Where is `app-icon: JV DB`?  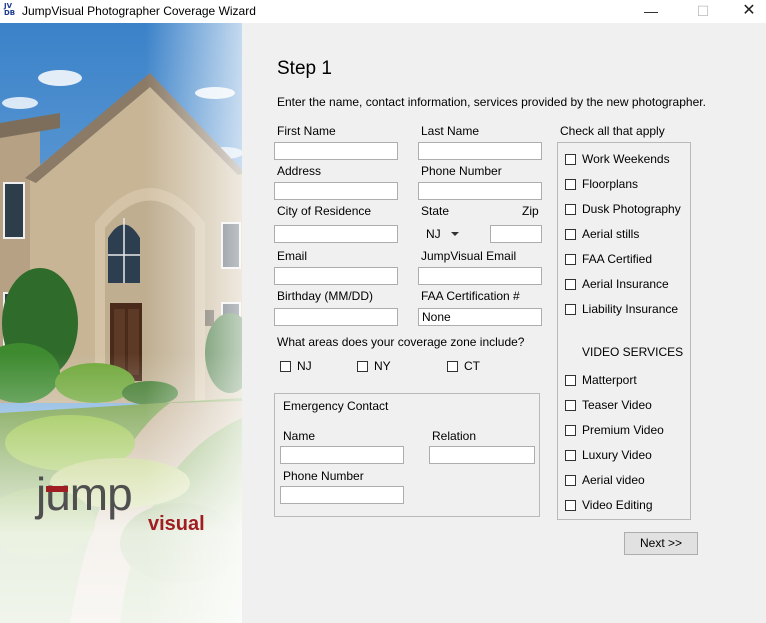
app-icon: JV DB is located at coordinates (11, 11).